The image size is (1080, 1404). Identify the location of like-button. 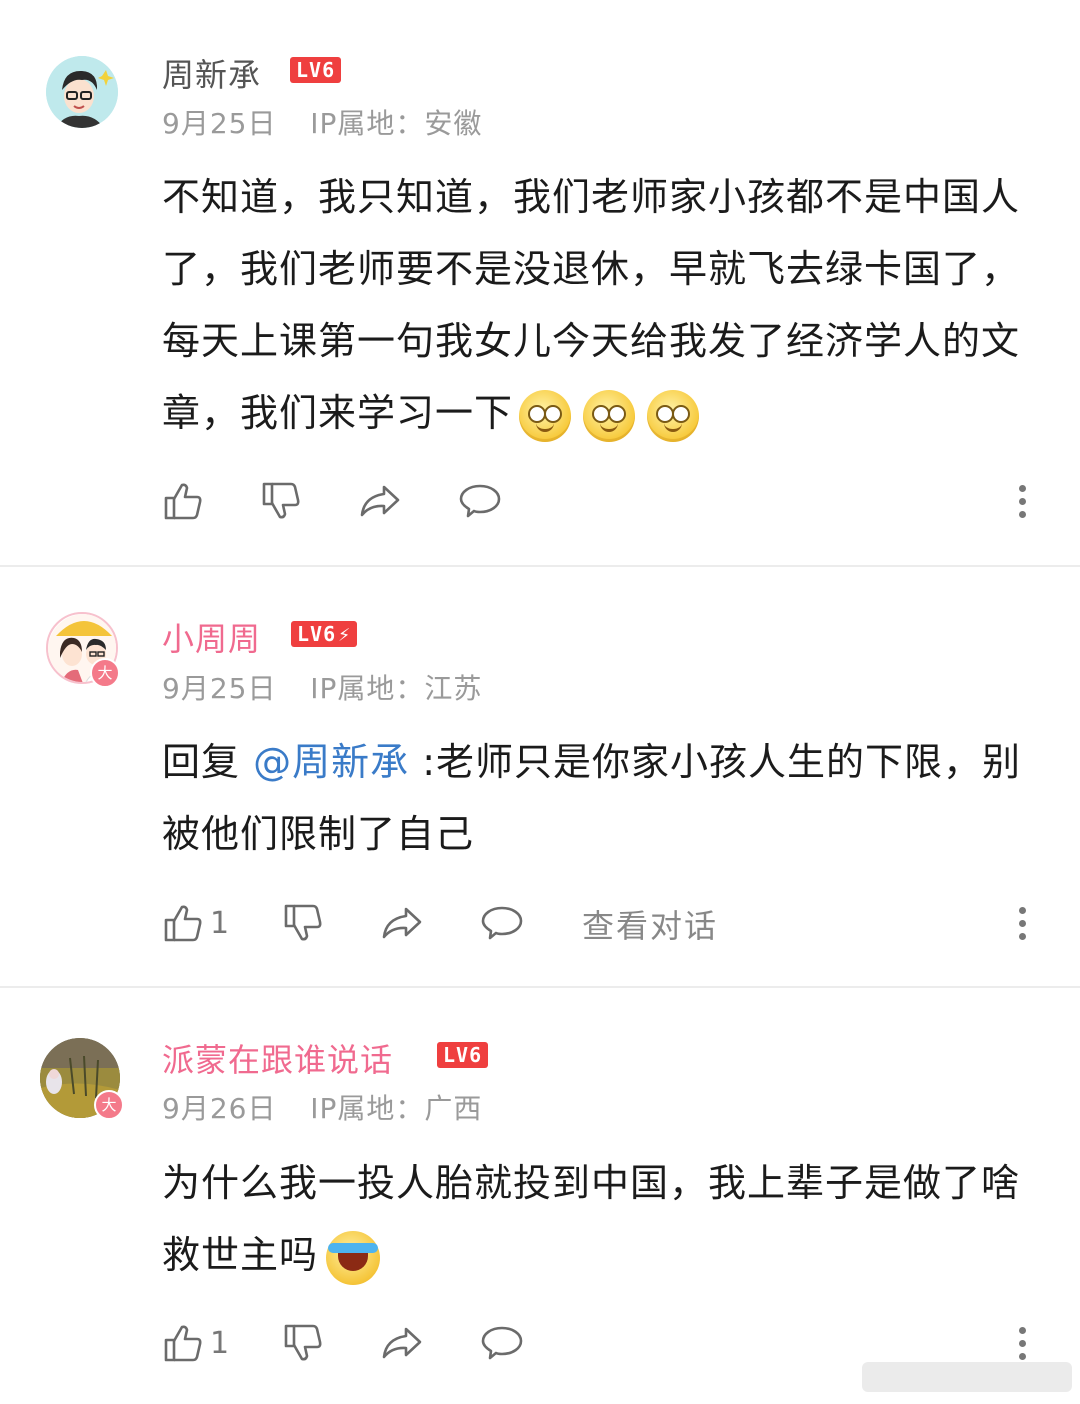
(186, 501).